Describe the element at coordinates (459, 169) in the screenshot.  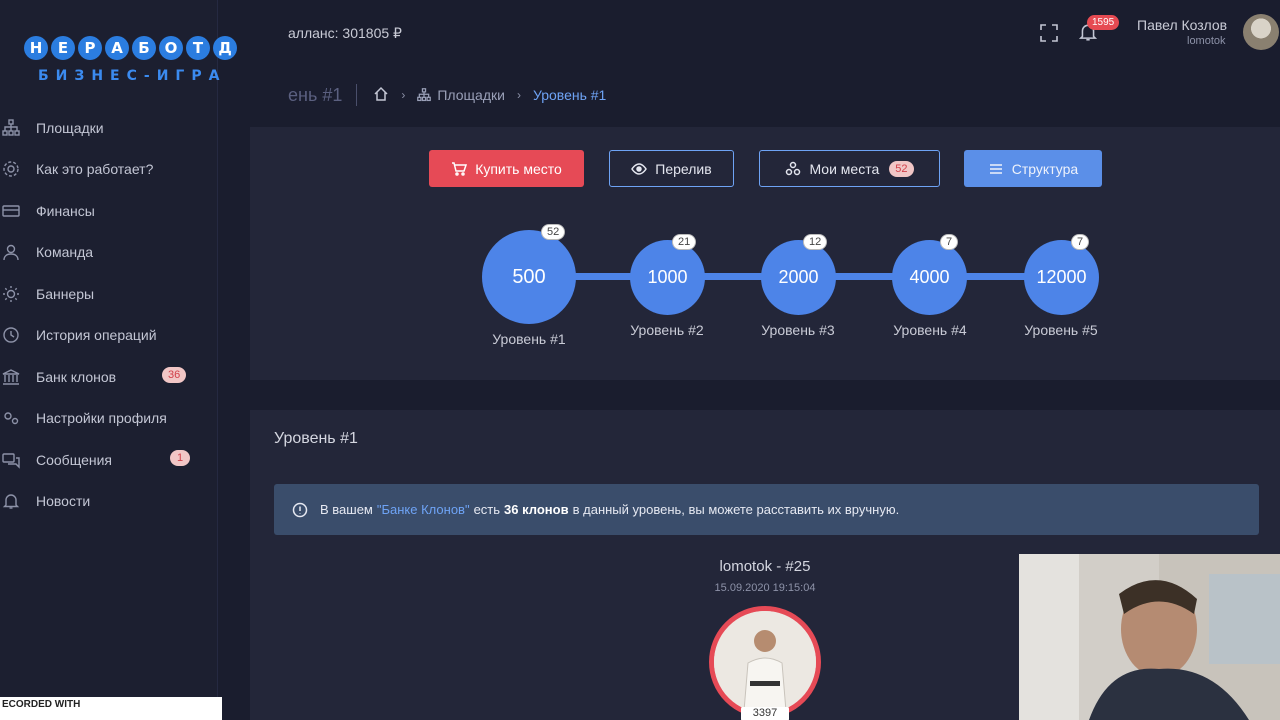
I see `cart-icon` at that location.